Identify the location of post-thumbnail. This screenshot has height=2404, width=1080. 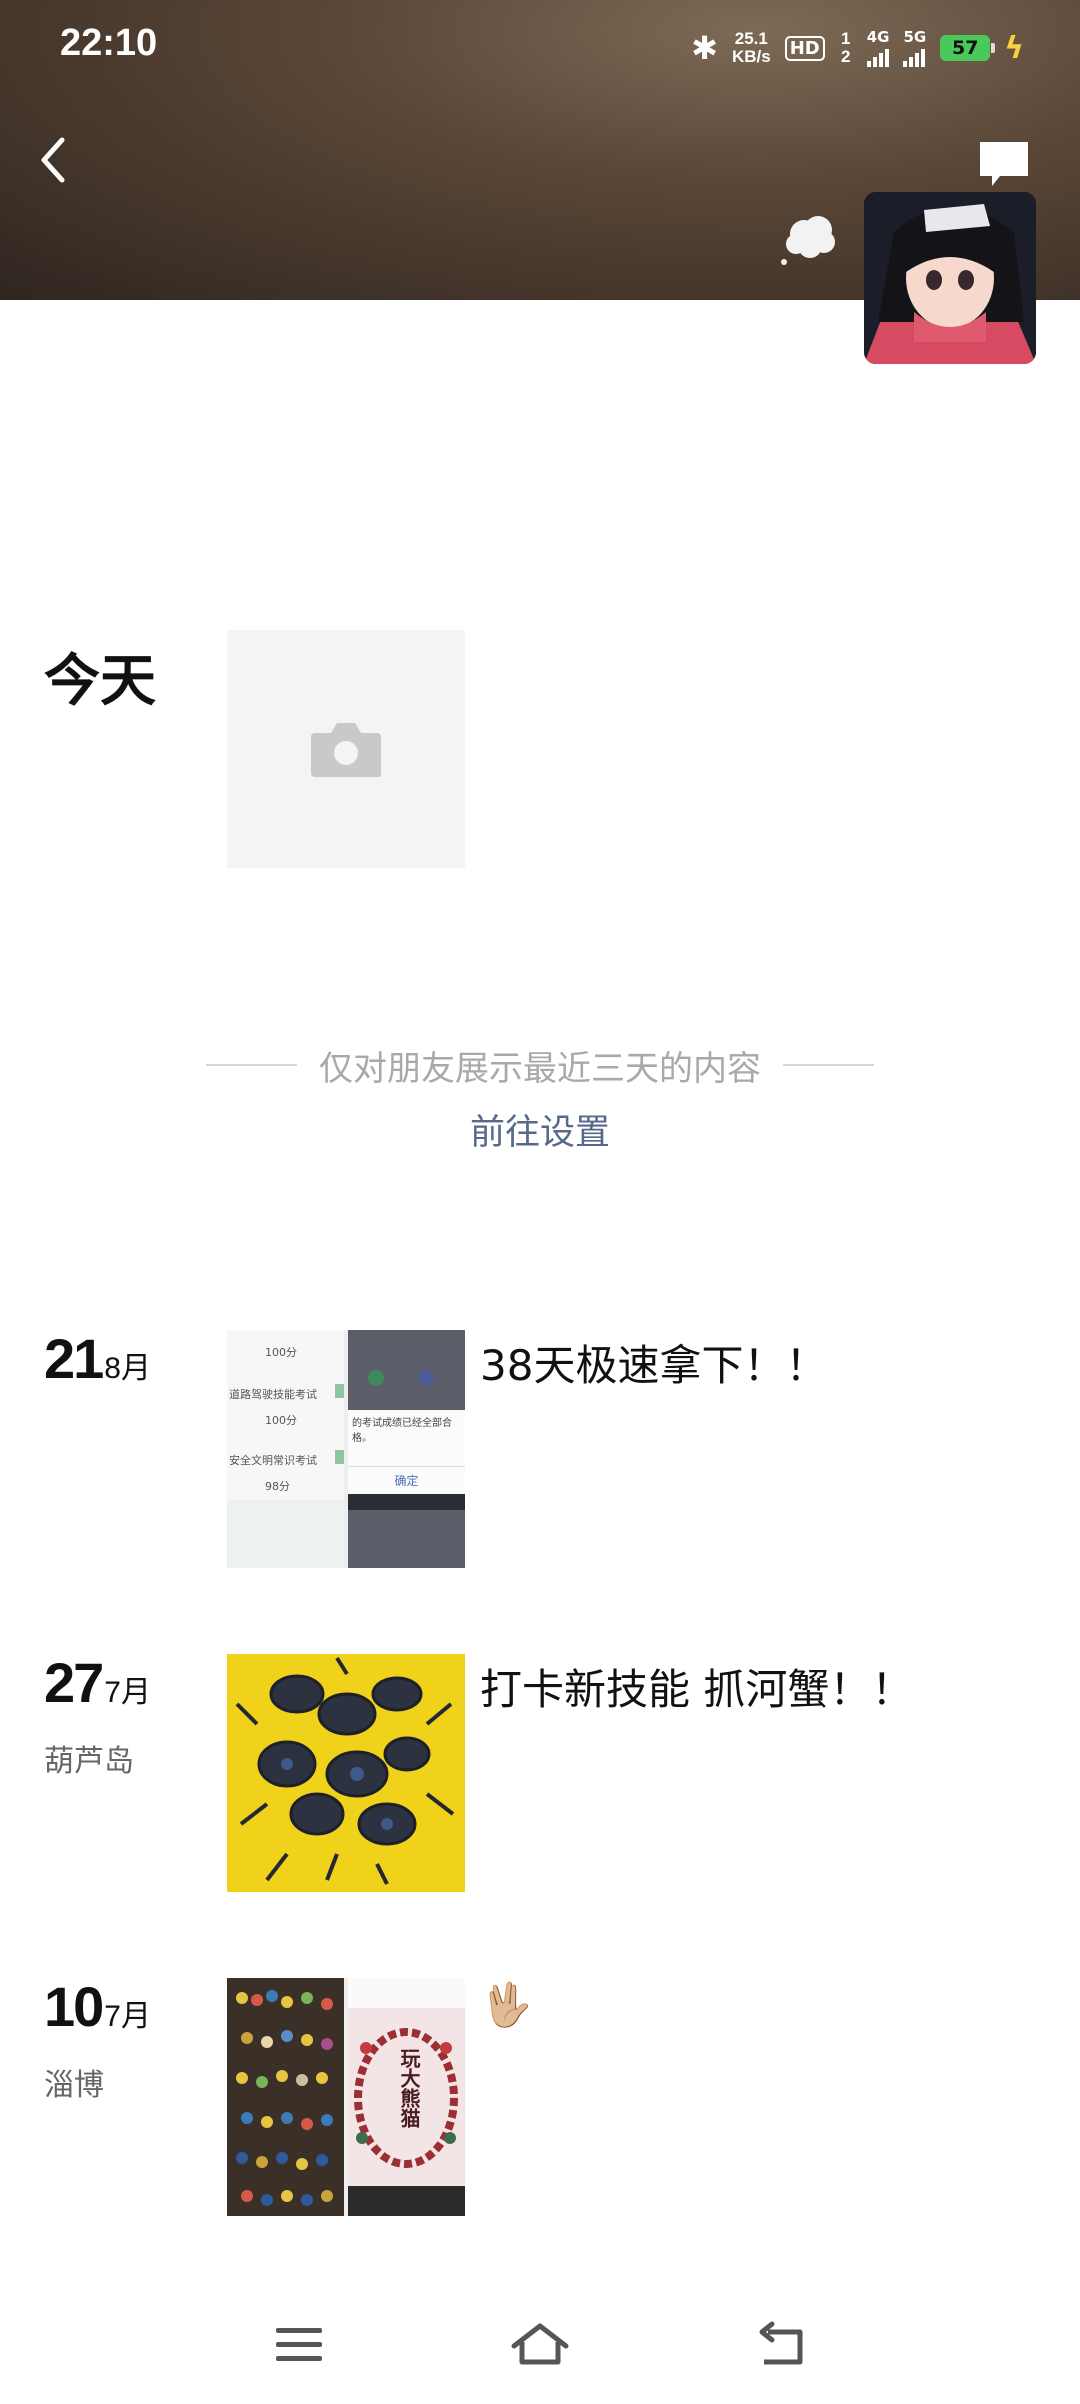
(346, 1773).